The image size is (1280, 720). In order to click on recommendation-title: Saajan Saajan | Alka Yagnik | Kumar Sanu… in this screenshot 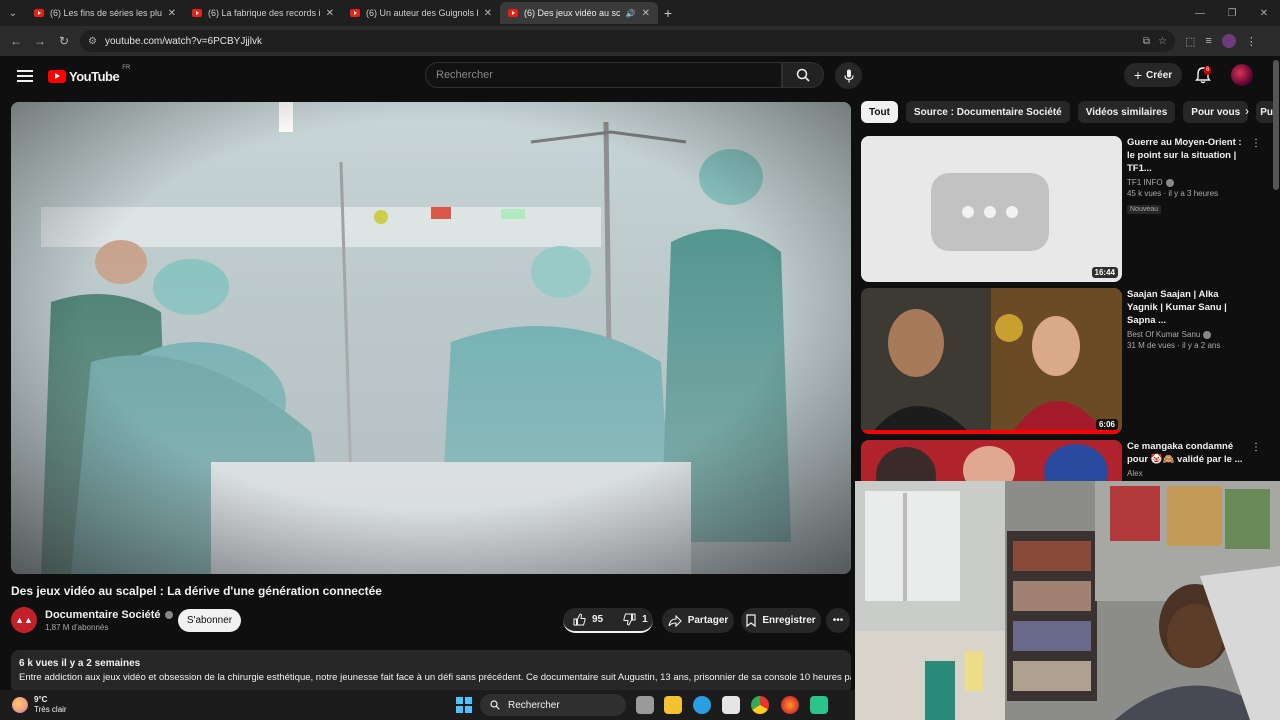, I will do `click(1188, 307)`.